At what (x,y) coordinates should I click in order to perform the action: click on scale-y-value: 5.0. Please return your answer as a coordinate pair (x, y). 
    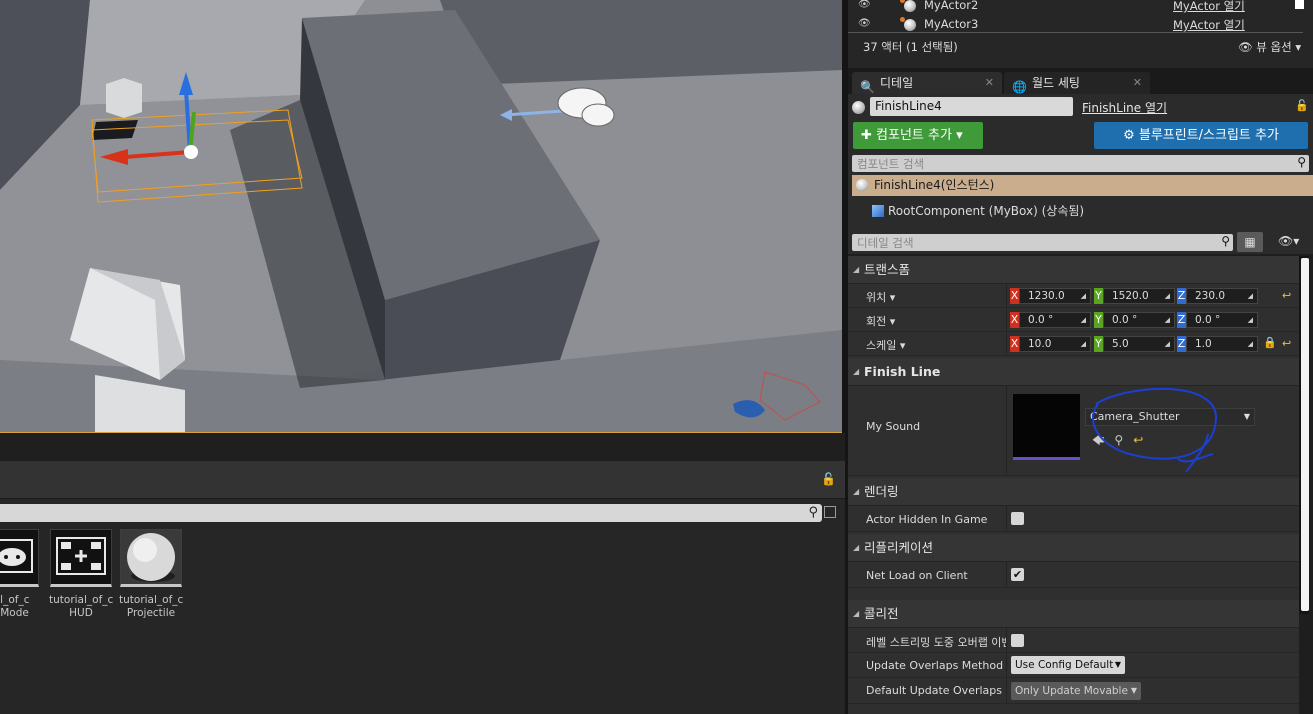
    Looking at the image, I should click on (1139, 344).